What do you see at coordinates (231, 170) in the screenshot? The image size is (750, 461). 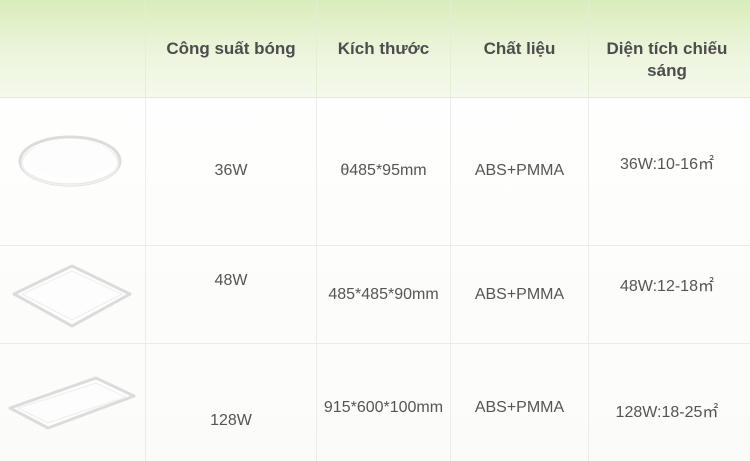 I see `table-cell-power: 36W` at bounding box center [231, 170].